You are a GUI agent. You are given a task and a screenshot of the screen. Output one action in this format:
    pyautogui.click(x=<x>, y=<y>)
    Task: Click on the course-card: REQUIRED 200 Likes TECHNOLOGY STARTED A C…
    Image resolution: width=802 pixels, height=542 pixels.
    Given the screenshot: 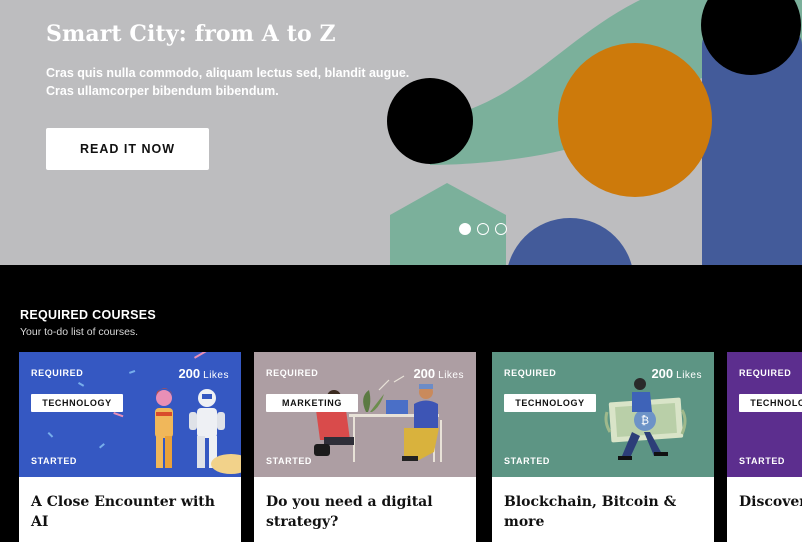 What is the action you would take?
    pyautogui.click(x=130, y=447)
    